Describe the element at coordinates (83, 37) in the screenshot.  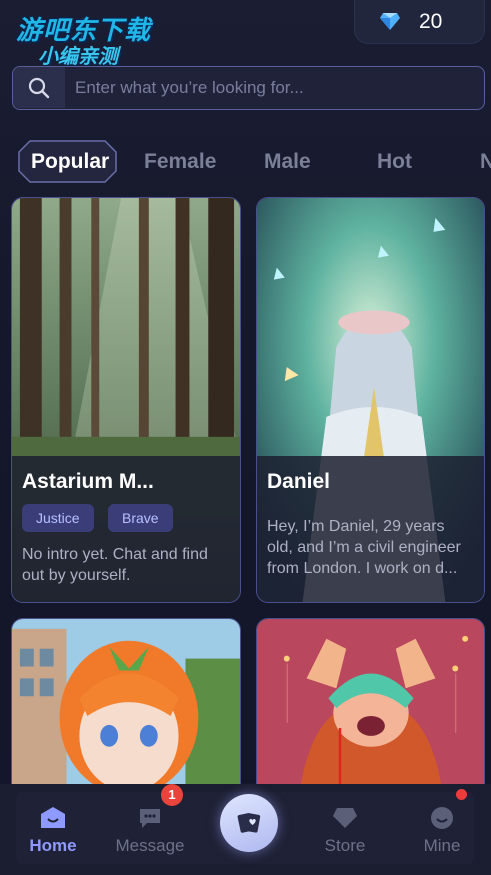
I see `watermark-logo: i 游吧东下载 小编亲测` at that location.